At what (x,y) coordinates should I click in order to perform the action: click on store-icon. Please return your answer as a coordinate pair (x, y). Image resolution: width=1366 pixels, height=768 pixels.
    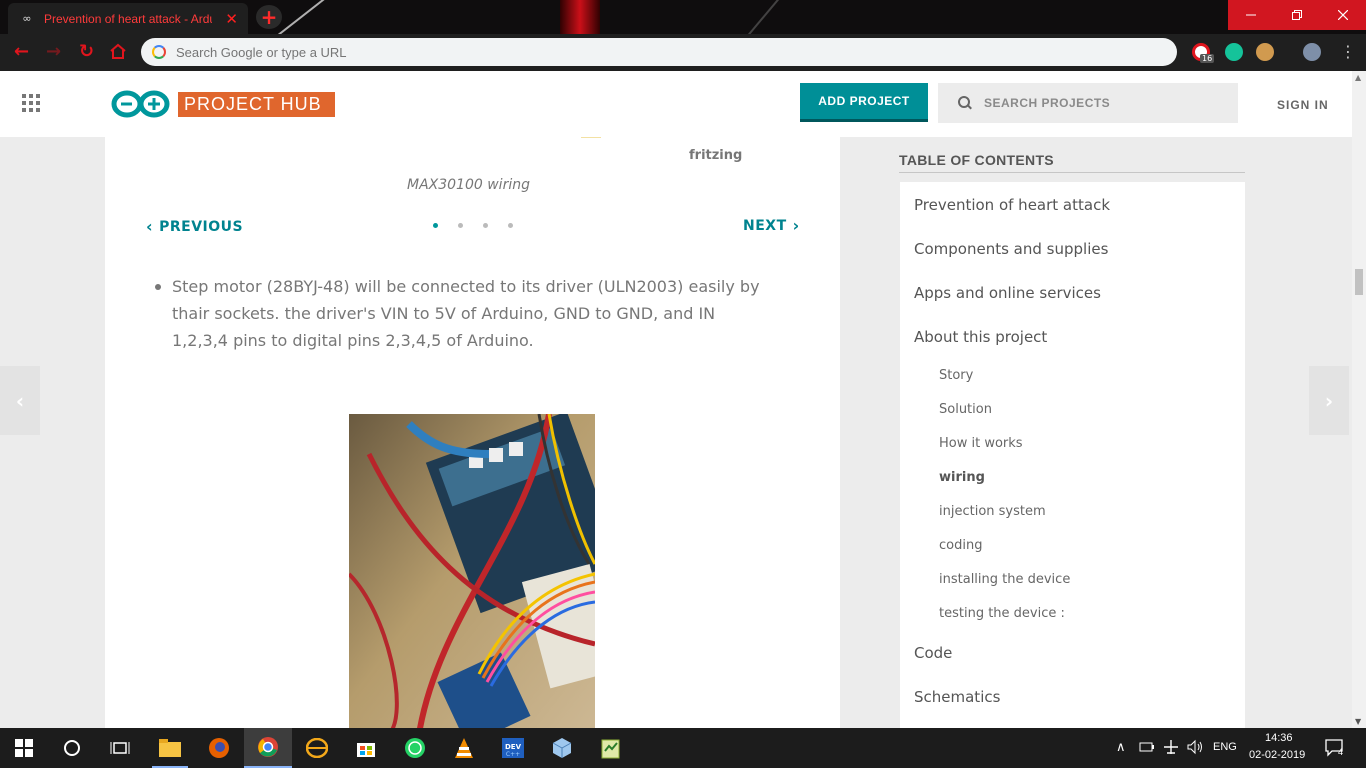
    Looking at the image, I should click on (366, 750).